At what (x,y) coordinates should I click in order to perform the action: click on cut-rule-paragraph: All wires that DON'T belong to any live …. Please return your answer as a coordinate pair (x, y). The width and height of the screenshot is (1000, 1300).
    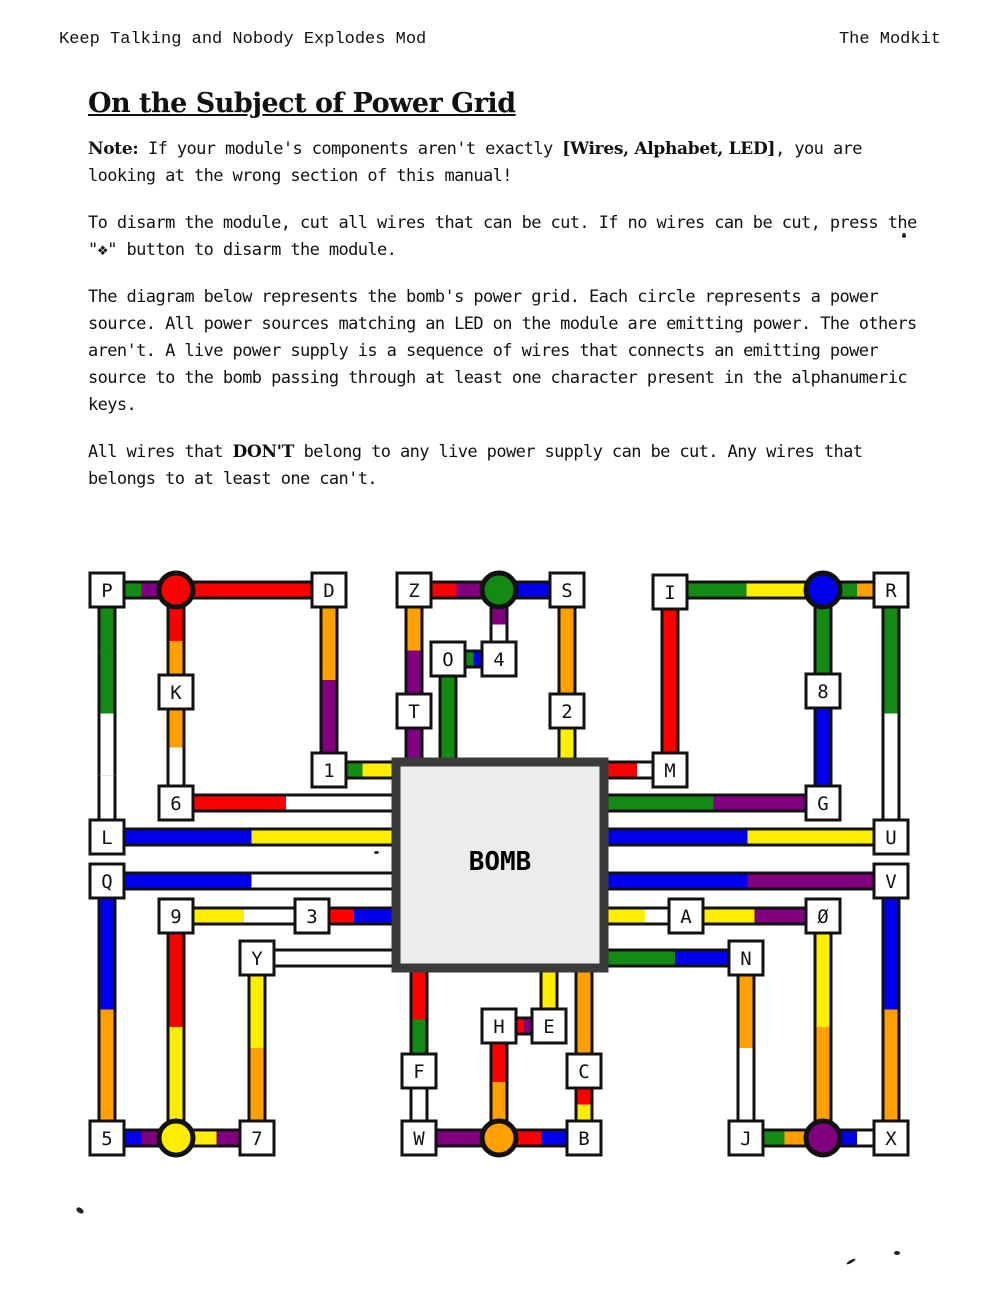
    Looking at the image, I should click on (503, 466).